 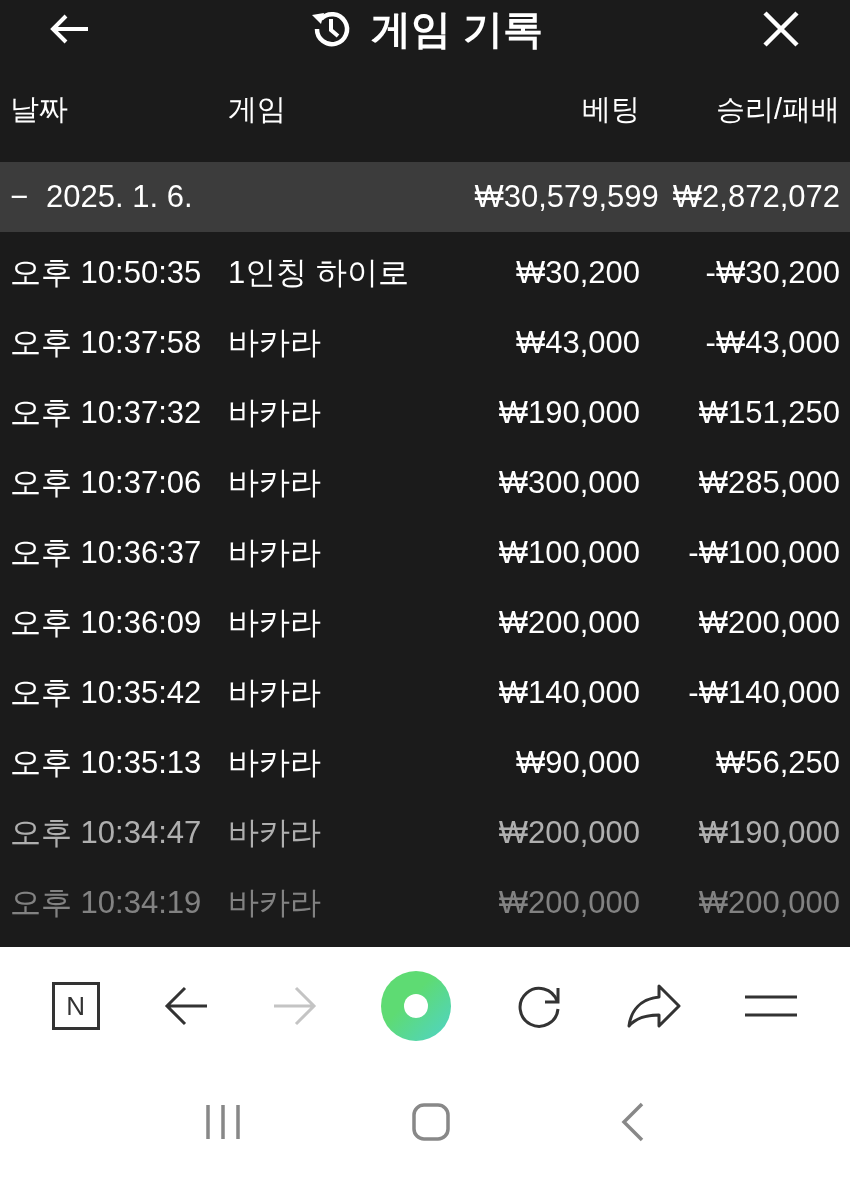 I want to click on result-cell-text: -₩100,000, so click(x=763, y=553).